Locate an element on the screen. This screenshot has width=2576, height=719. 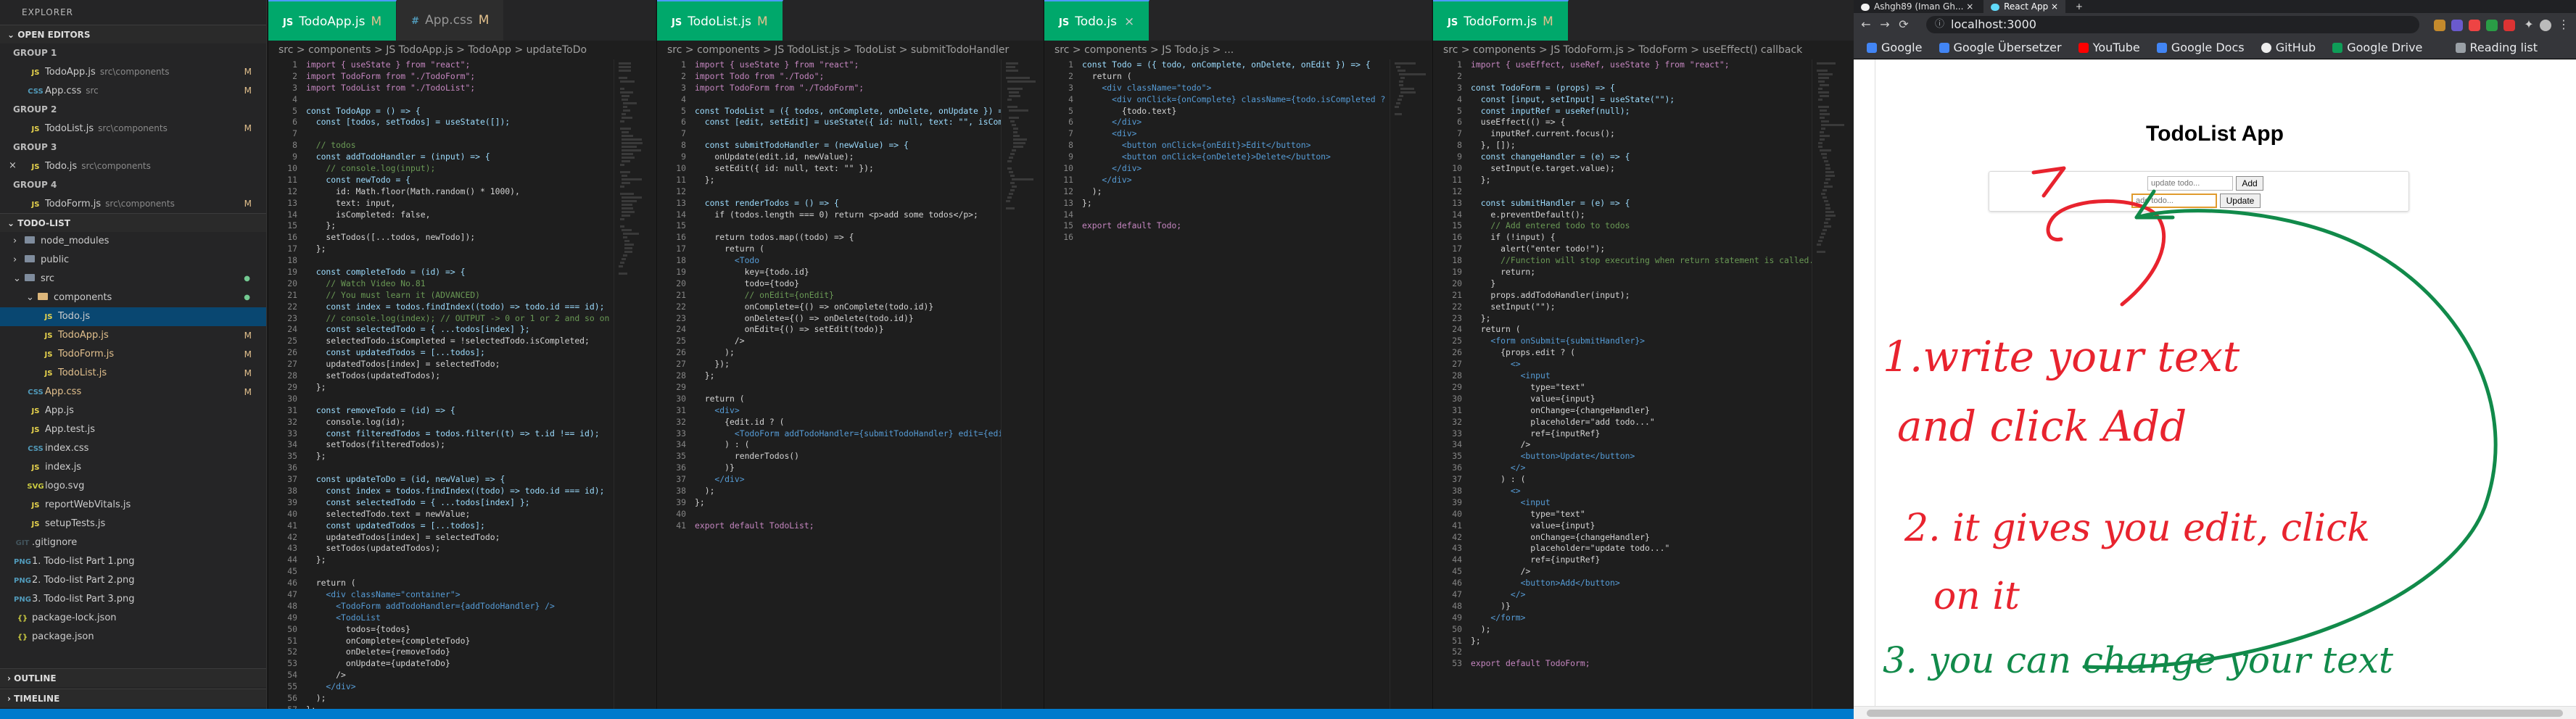
file-item: SVGlogo.svg is located at coordinates (133, 487).